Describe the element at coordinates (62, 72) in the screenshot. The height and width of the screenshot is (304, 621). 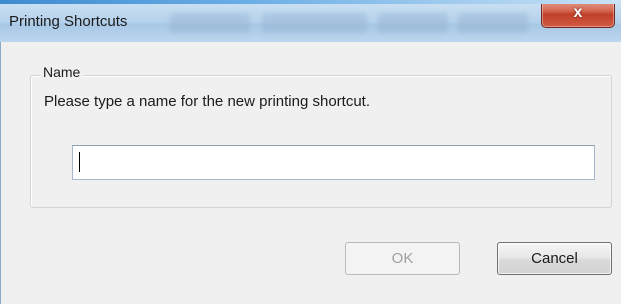
I see `groupbox-legend: Name` at that location.